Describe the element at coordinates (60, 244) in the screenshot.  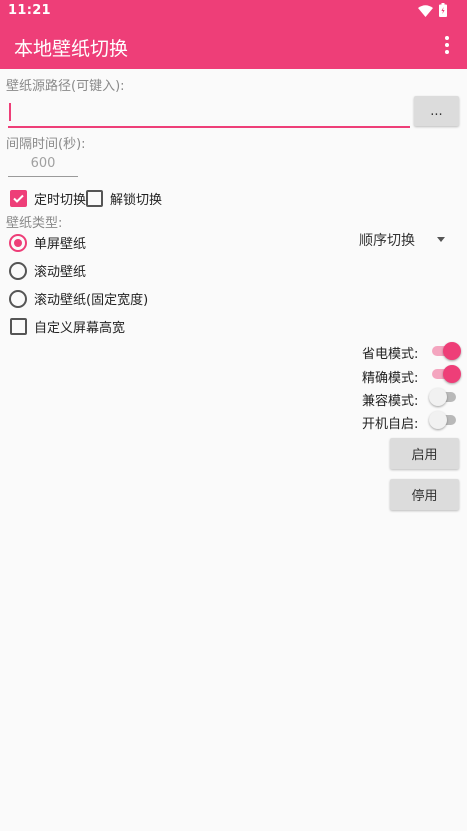
I see `radio-label: 单屏壁纸` at that location.